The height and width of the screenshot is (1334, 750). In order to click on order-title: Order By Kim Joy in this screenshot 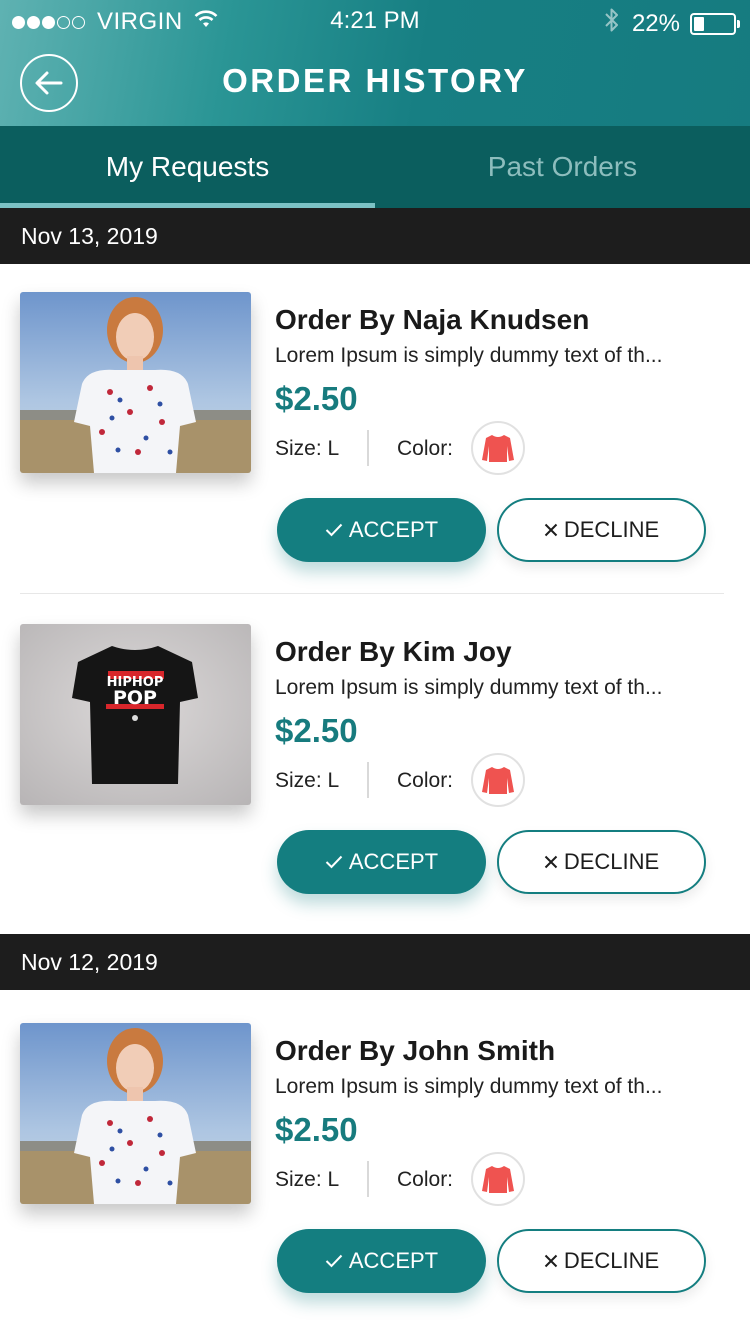, I will do `click(393, 651)`.